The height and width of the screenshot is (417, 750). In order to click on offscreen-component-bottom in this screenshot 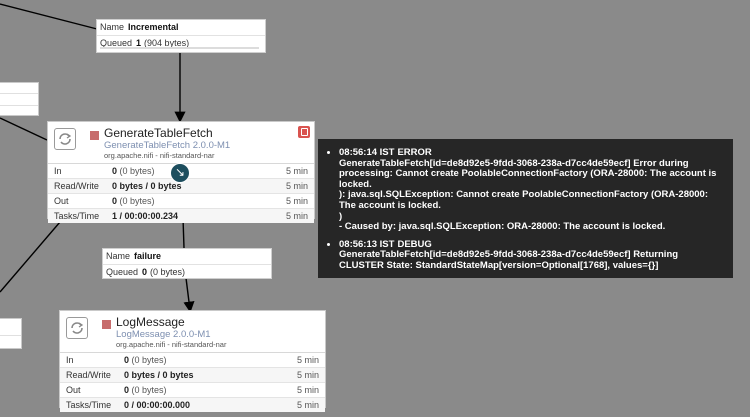, I will do `click(11, 333)`.